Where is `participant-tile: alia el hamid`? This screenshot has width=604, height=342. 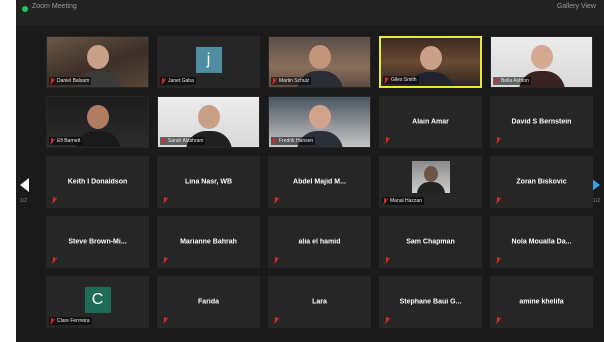
participant-tile: alia el hamid is located at coordinates (319, 242).